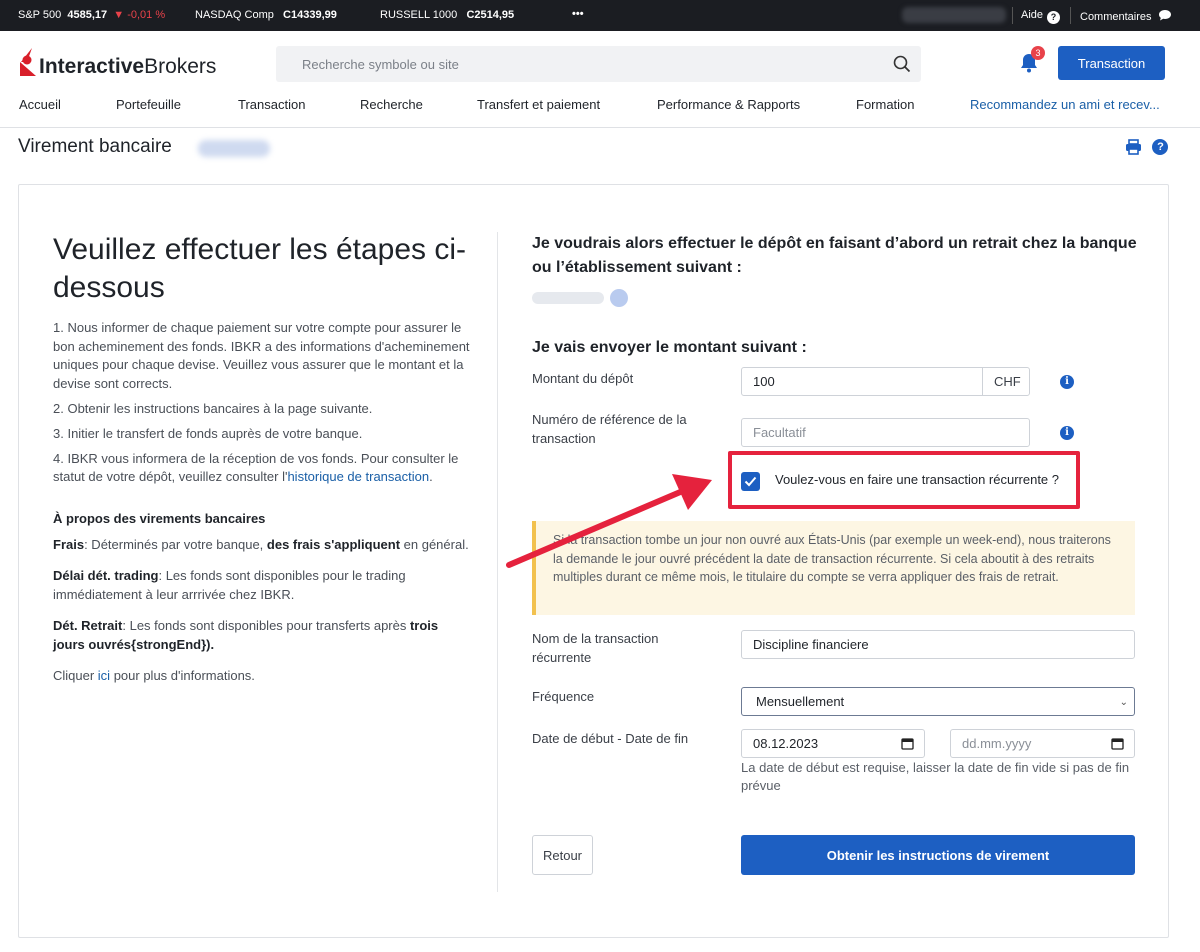 The width and height of the screenshot is (1200, 952). Describe the element at coordinates (1133, 146) in the screenshot. I see `print-icon` at that location.